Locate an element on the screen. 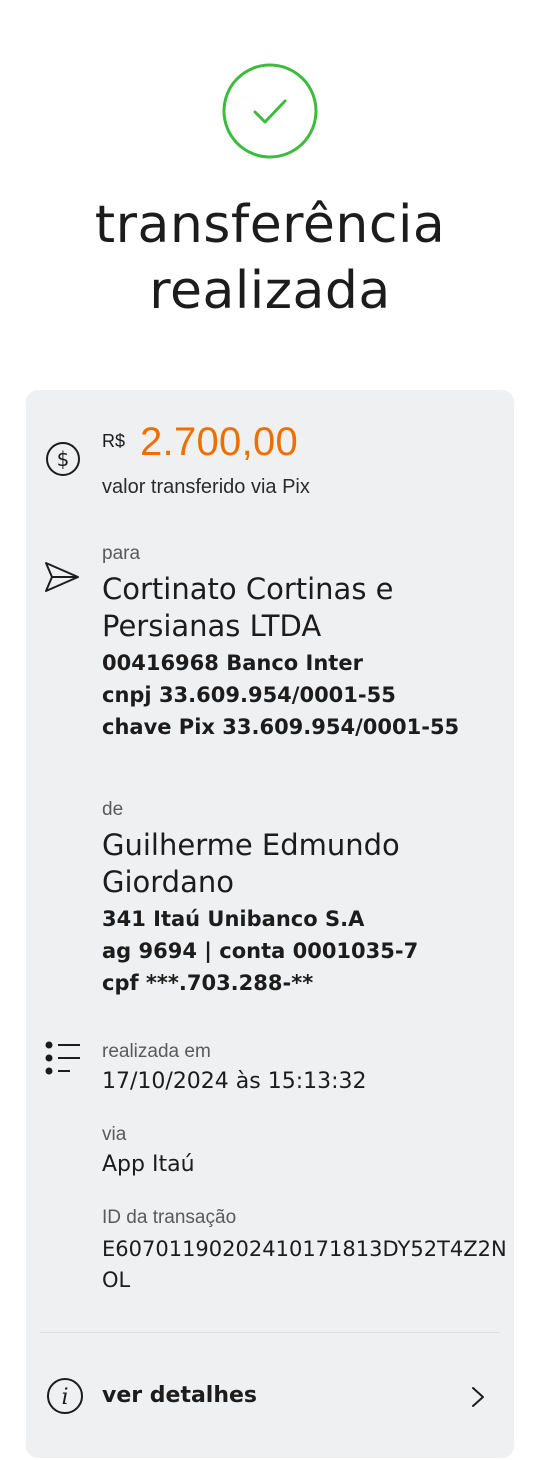 The width and height of the screenshot is (540, 1460). sender-label: de is located at coordinates (113, 809).